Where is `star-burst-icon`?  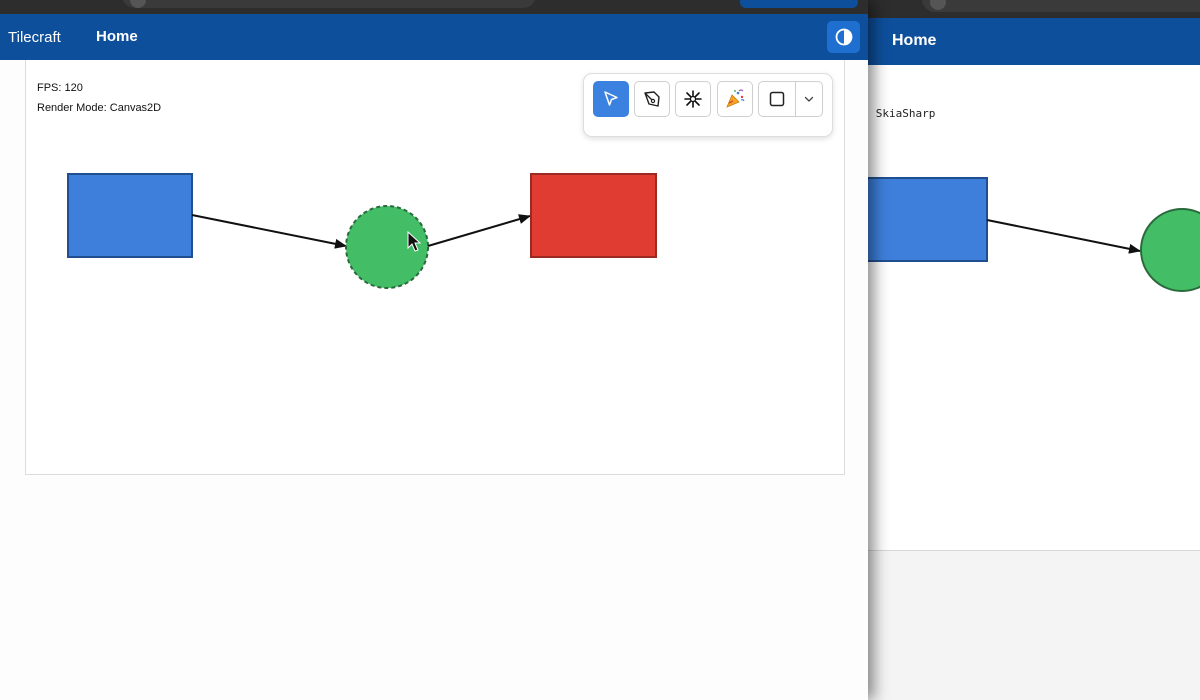 star-burst-icon is located at coordinates (693, 99).